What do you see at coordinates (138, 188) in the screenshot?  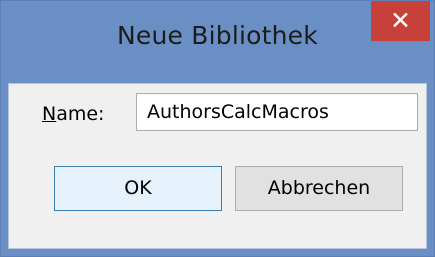 I see `ok-button: OK` at bounding box center [138, 188].